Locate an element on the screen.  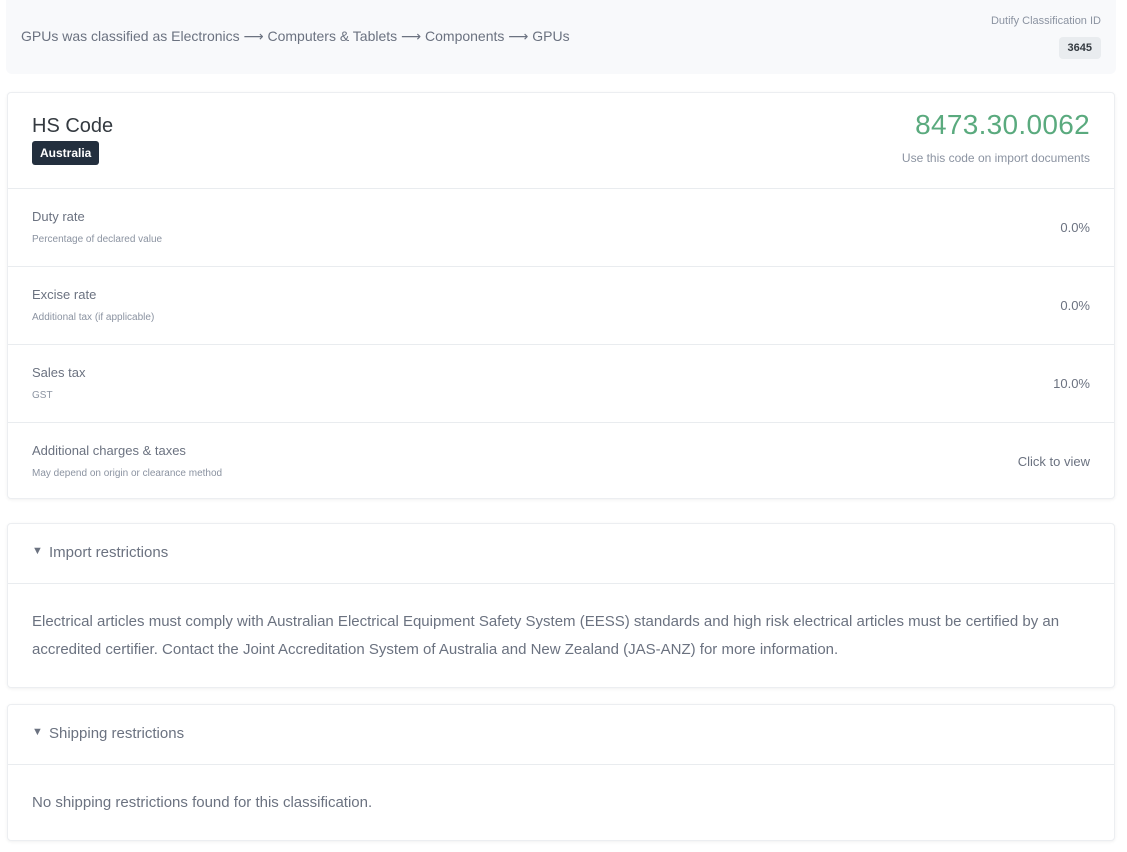
shipping-restrictions-toggle: ▼ Shipping restrictions is located at coordinates (561, 735).